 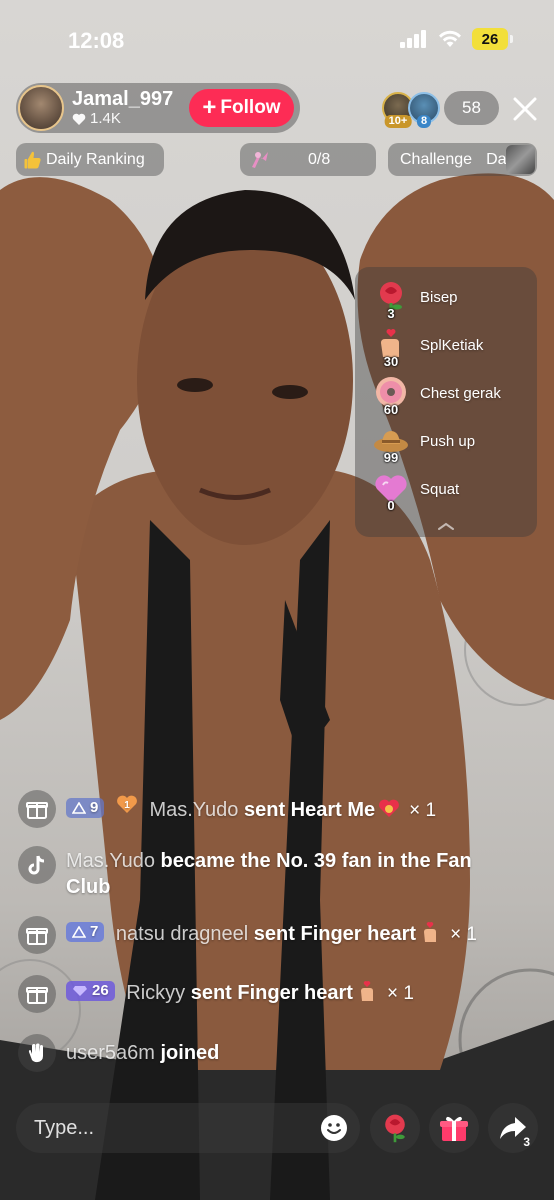 I want to click on chat-message: 26 Rickyy sent Finger heart × 1, so click(x=216, y=994).